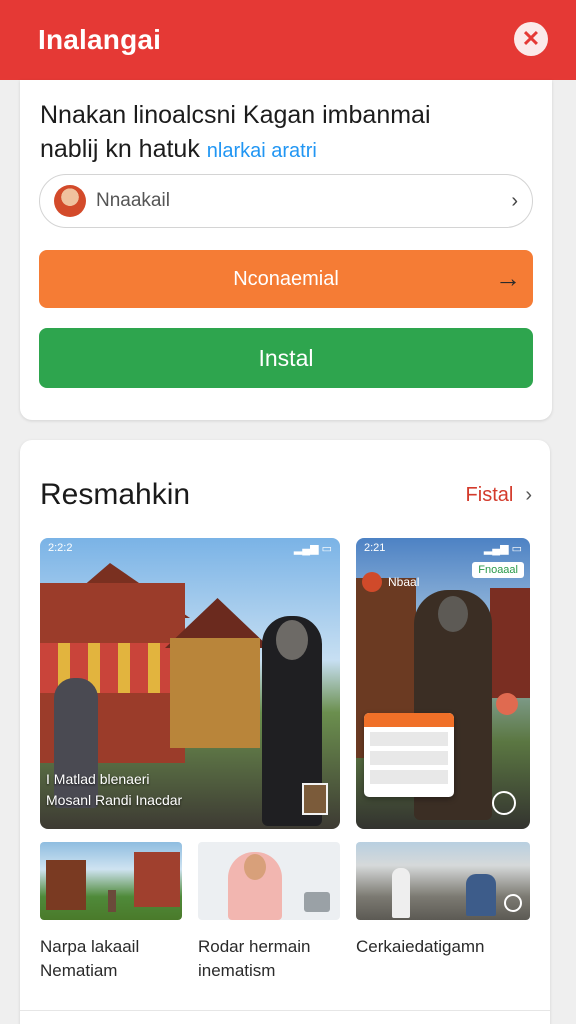 Image resolution: width=576 pixels, height=1024 pixels. What do you see at coordinates (90, 958) in the screenshot?
I see `thumbnail-caption: Narpa lakaail Nematiam` at bounding box center [90, 958].